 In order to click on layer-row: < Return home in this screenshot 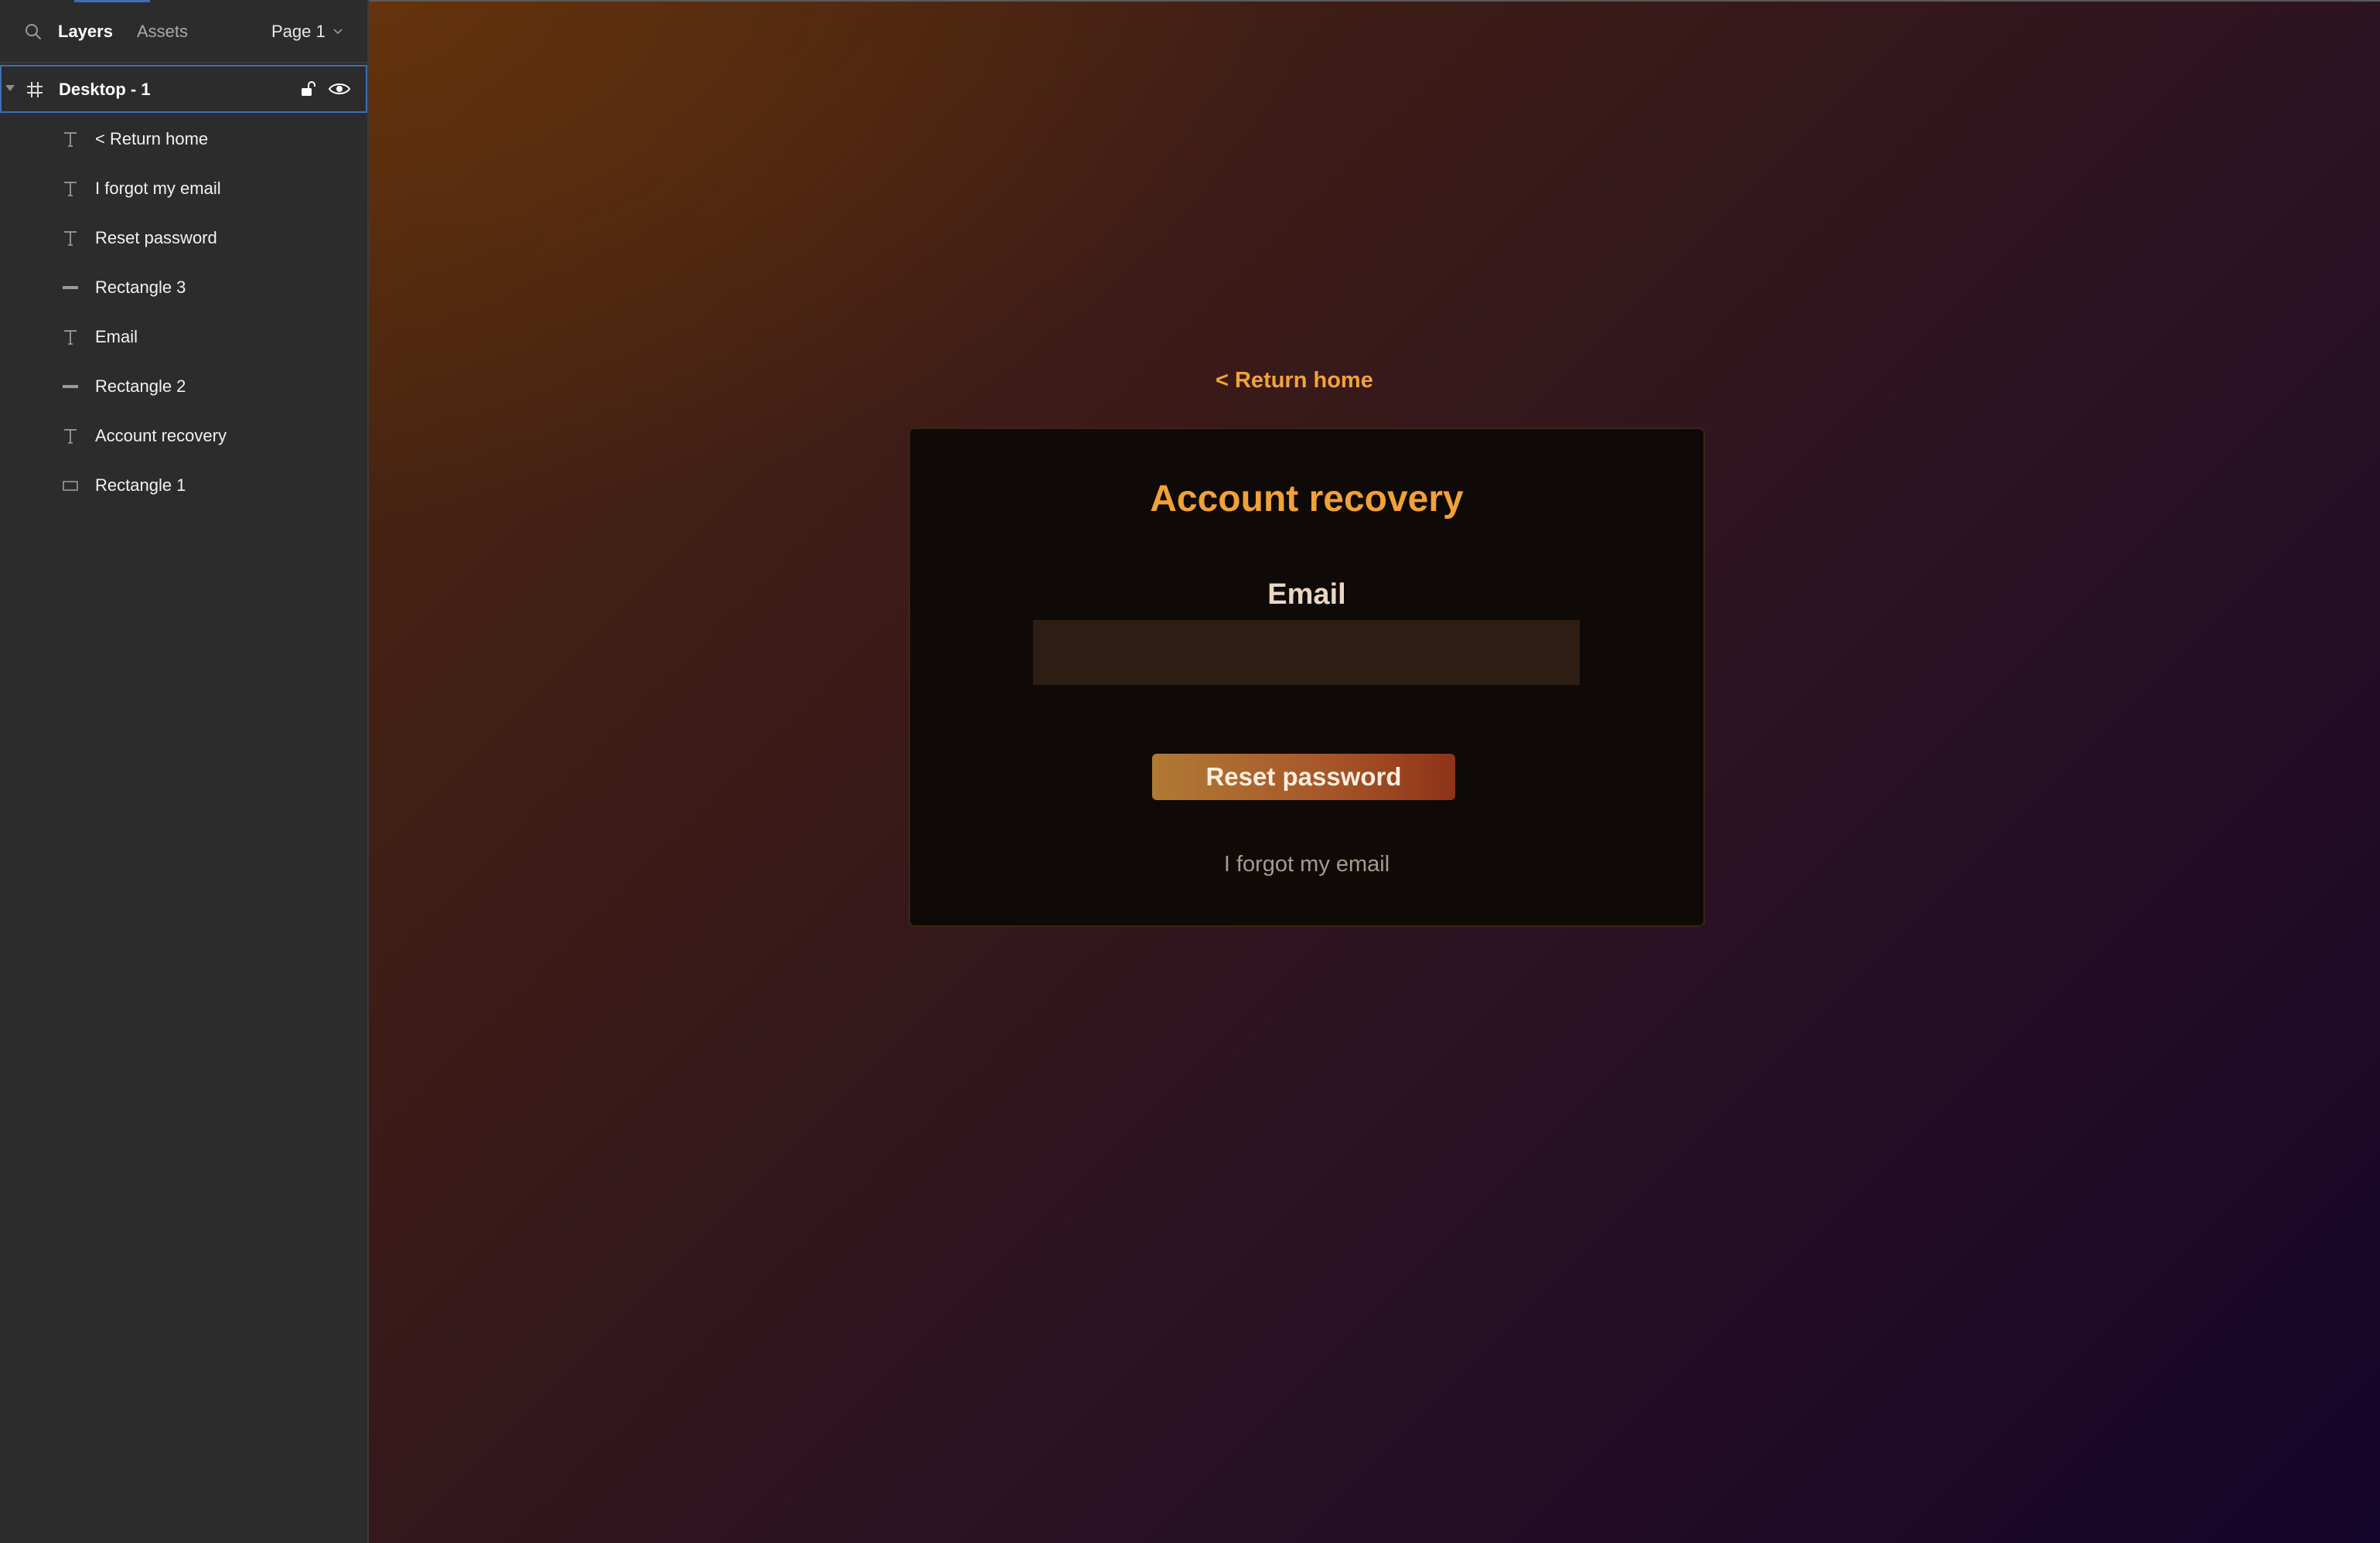, I will do `click(183, 139)`.